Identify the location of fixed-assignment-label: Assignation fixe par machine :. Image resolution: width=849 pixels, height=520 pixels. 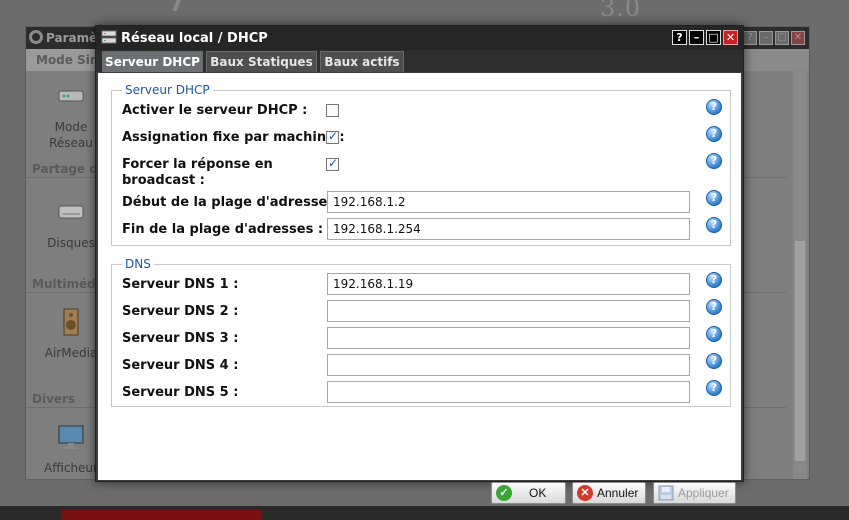
(233, 137).